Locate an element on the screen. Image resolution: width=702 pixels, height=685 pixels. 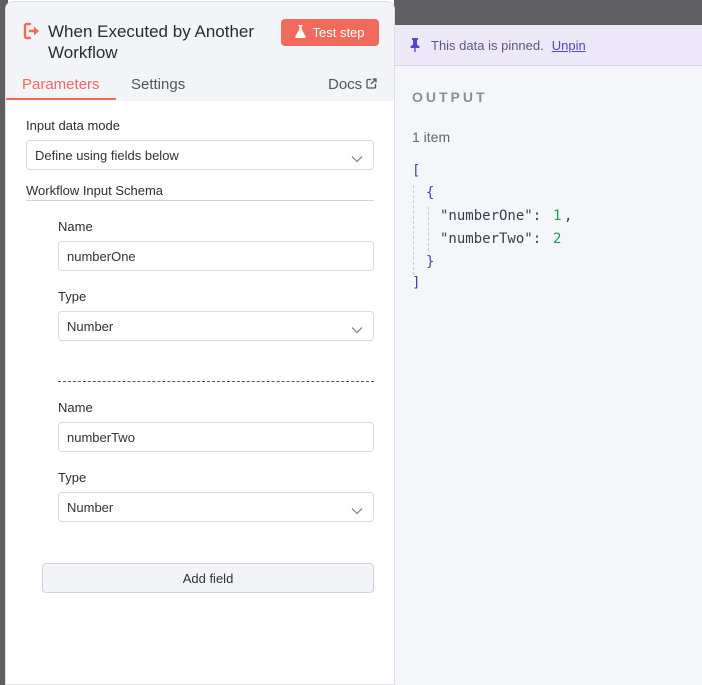
active-tab-indicator is located at coordinates (61, 99).